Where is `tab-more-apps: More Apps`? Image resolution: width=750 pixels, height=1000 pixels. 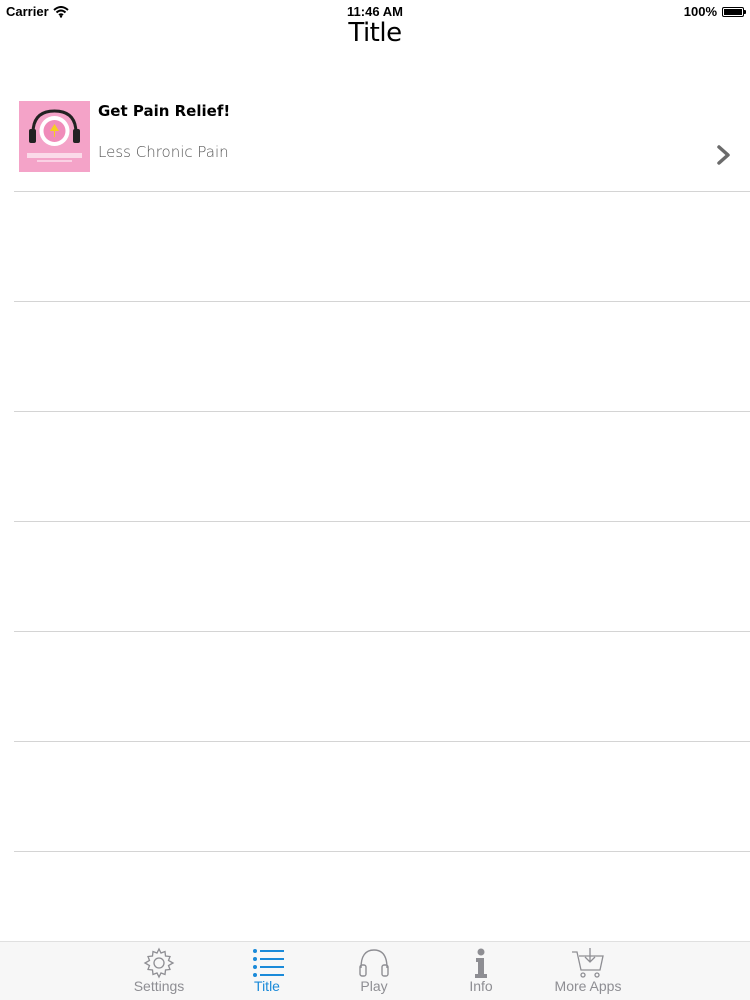 tab-more-apps: More Apps is located at coordinates (588, 971).